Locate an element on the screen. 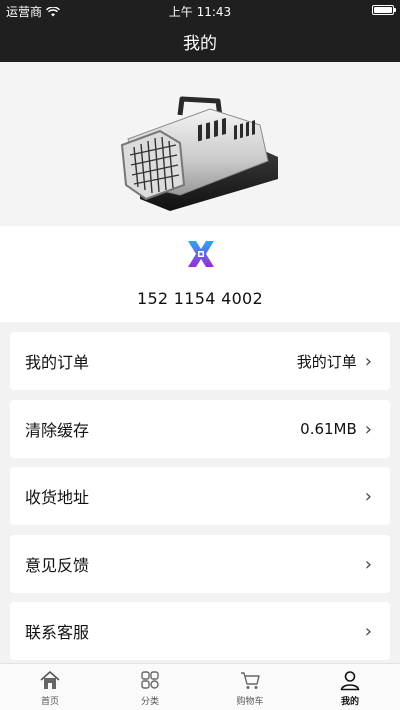 The image size is (400, 710). tab-mine: 我的 is located at coordinates (350, 687).